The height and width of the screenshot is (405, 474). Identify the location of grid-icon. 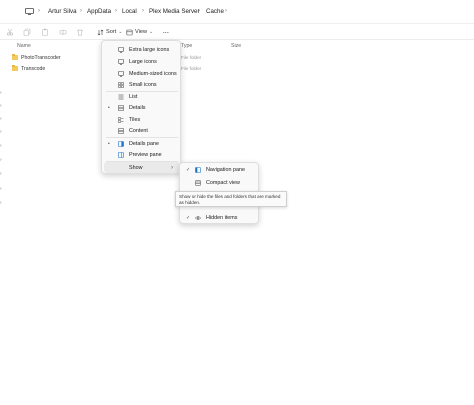
(121, 84).